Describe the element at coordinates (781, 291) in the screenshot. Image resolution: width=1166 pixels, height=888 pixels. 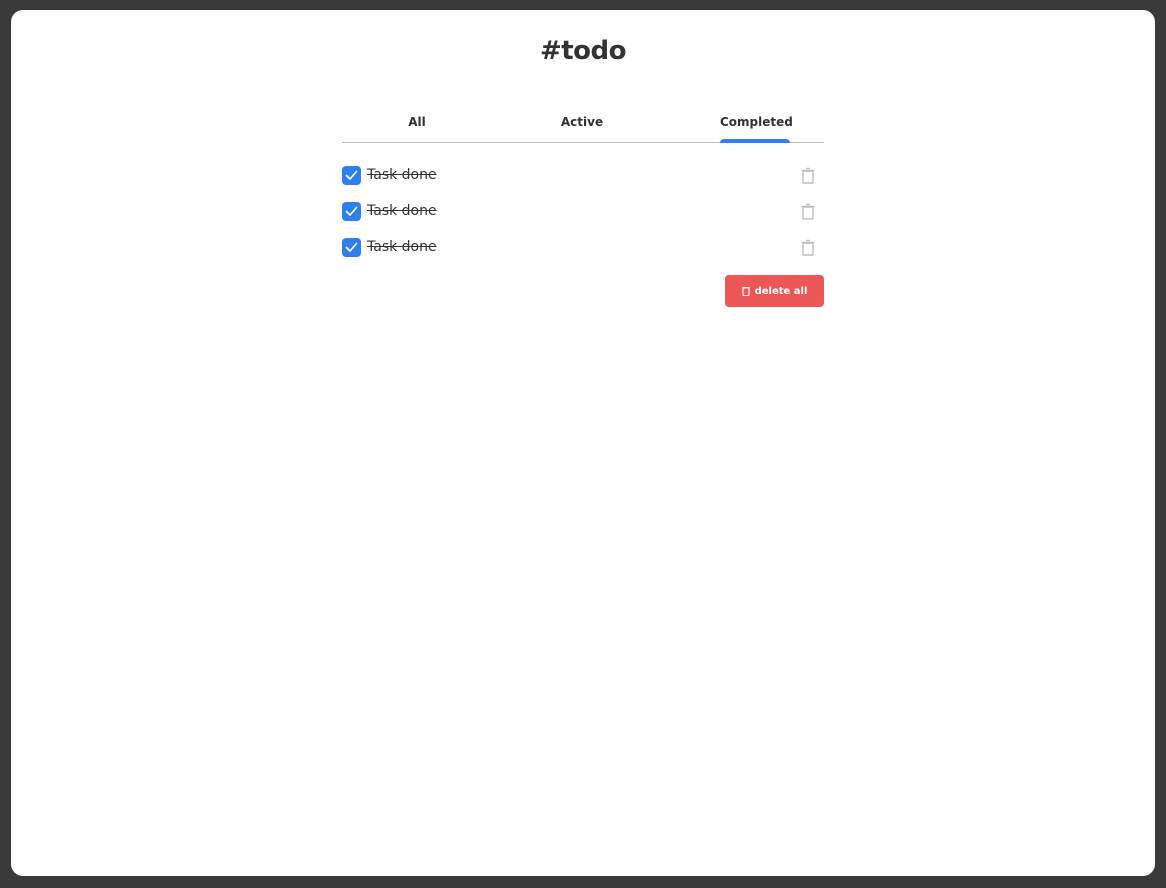
I see `delete-all-label: delete all` at that location.